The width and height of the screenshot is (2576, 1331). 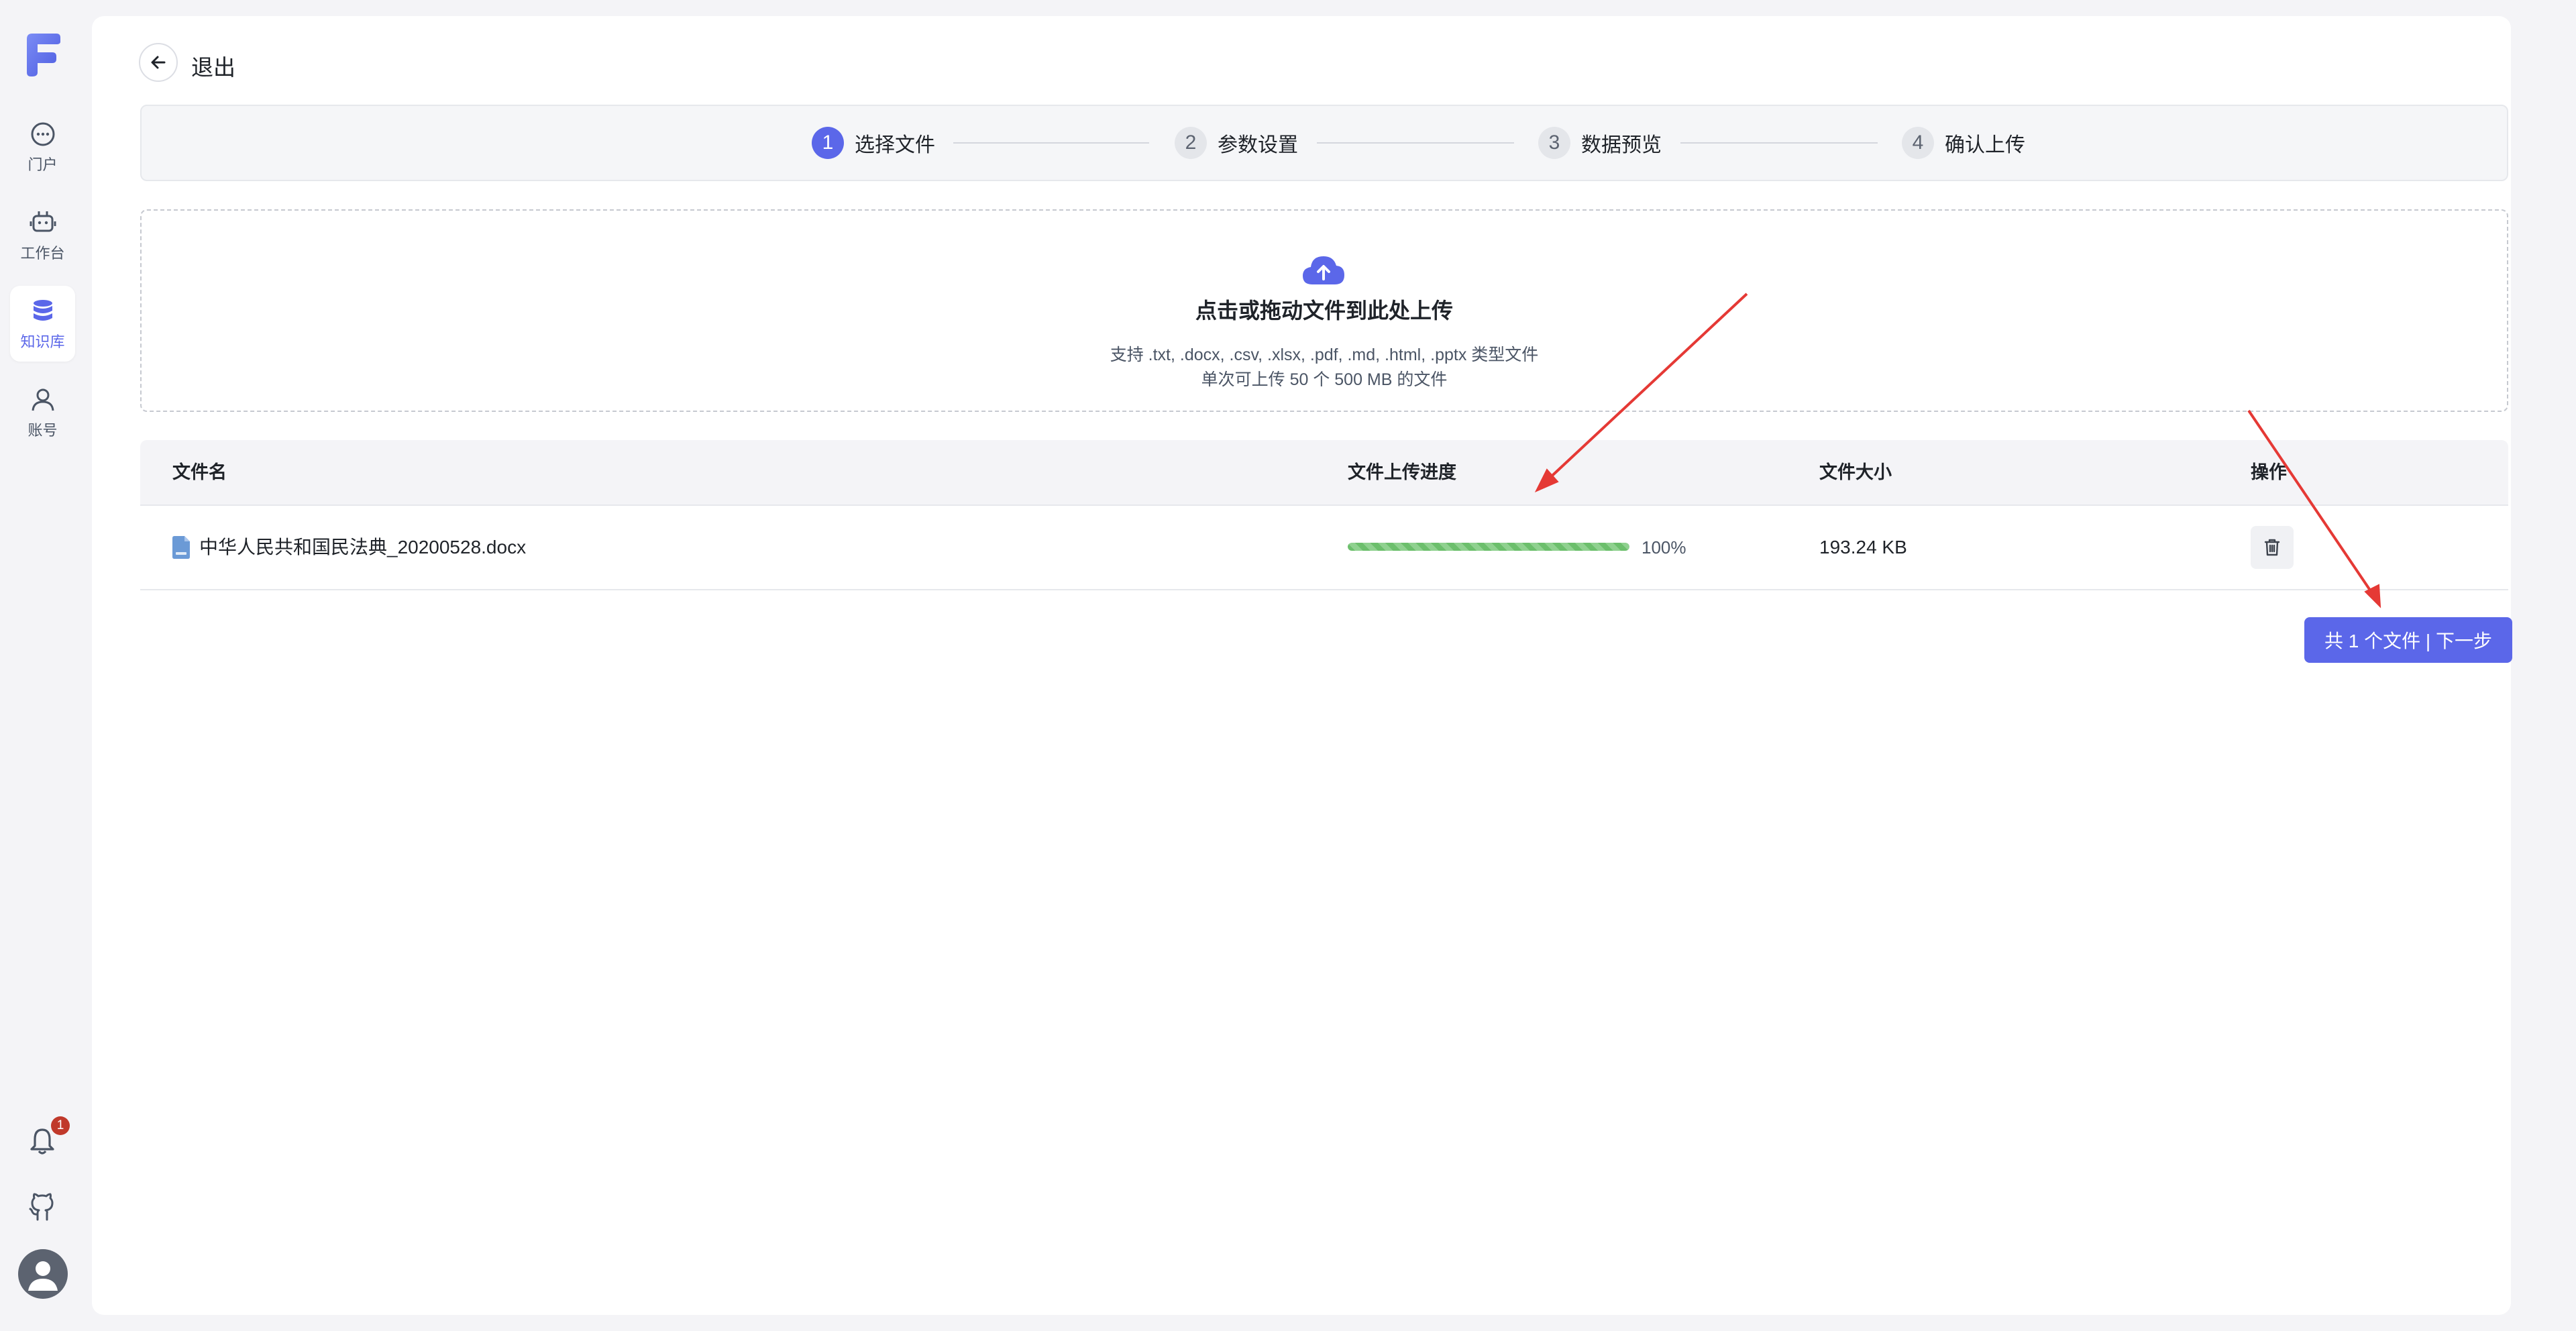 What do you see at coordinates (363, 547) in the screenshot?
I see `file-name: 中华人民共和国民法典_20200528.docx` at bounding box center [363, 547].